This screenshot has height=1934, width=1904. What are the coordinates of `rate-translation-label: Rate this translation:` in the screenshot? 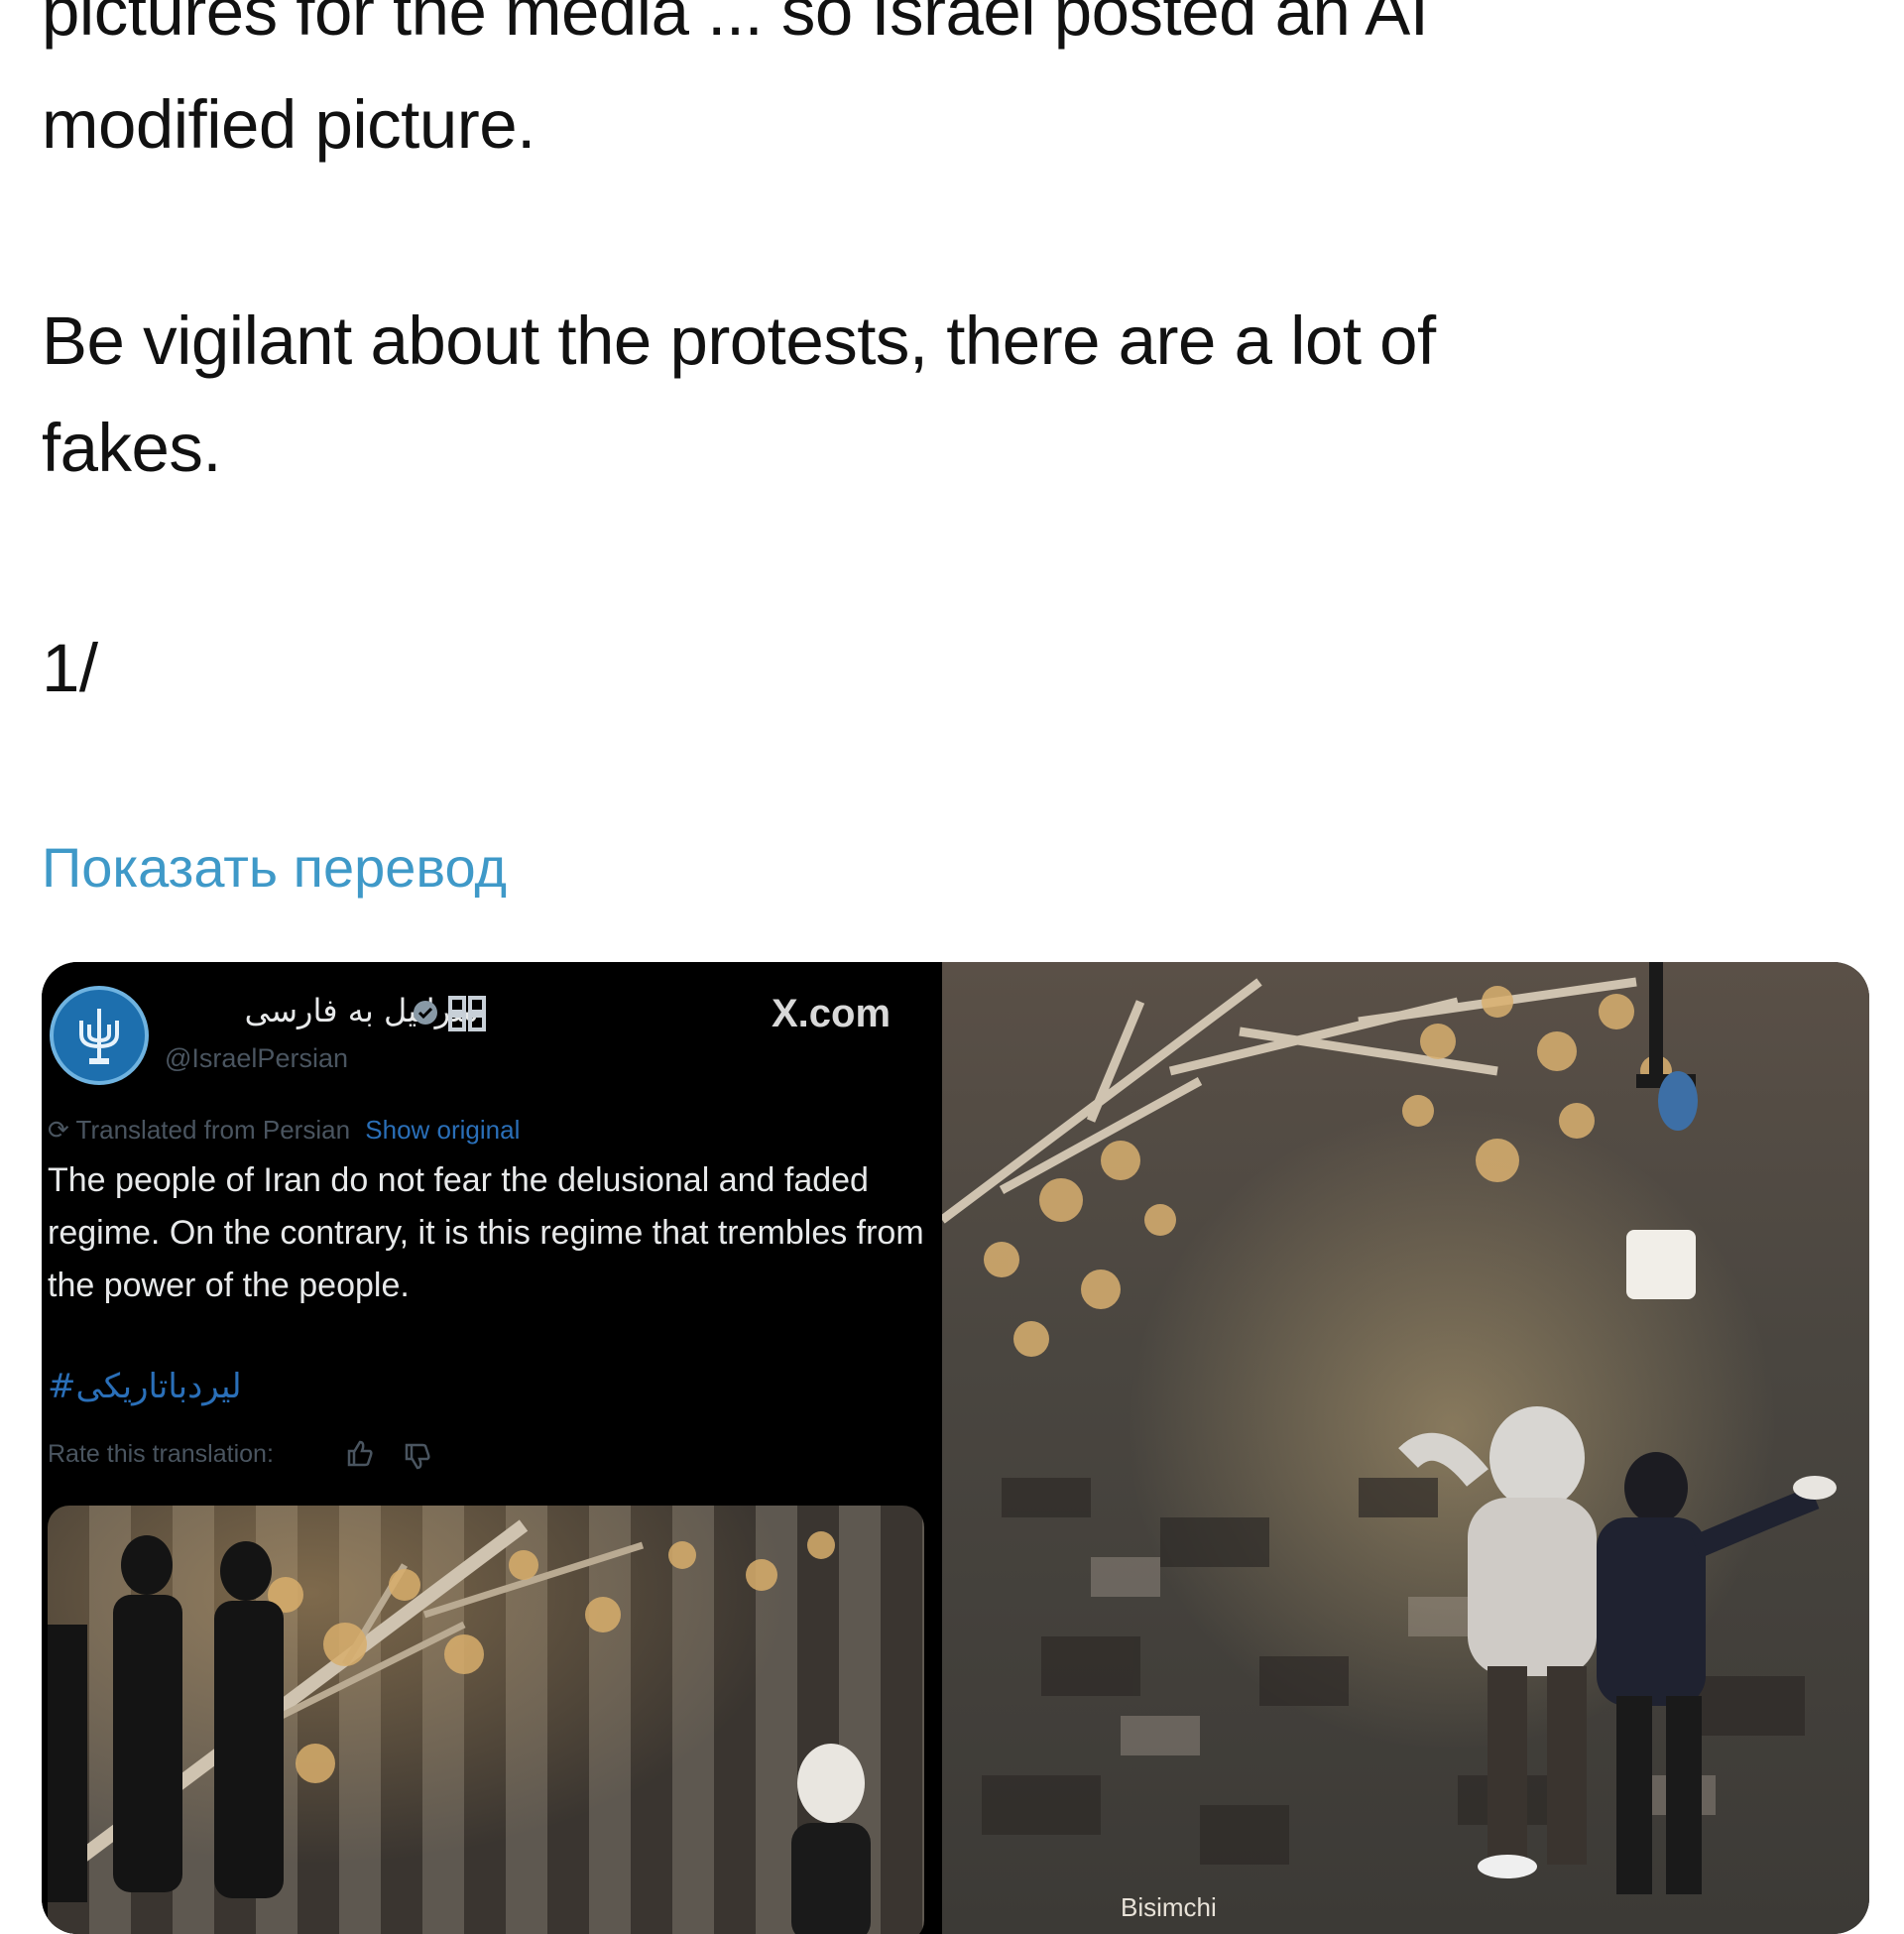 It's located at (161, 1454).